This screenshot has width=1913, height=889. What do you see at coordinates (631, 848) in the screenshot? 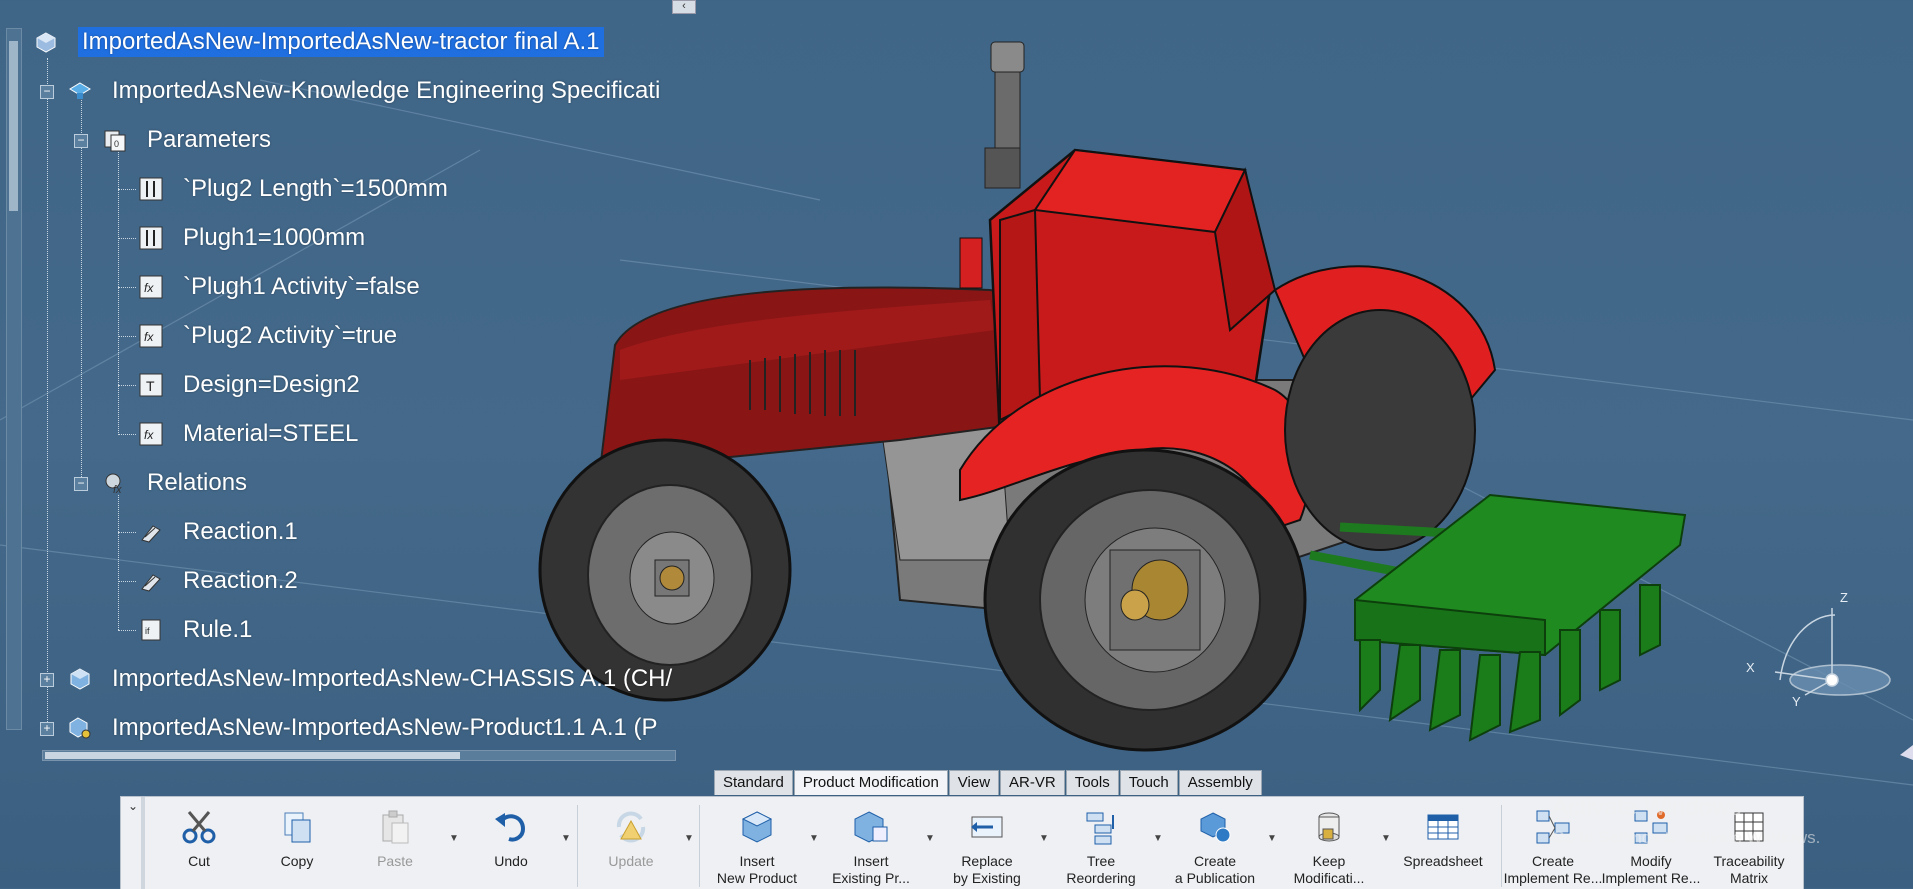
I see `update-button: Update` at bounding box center [631, 848].